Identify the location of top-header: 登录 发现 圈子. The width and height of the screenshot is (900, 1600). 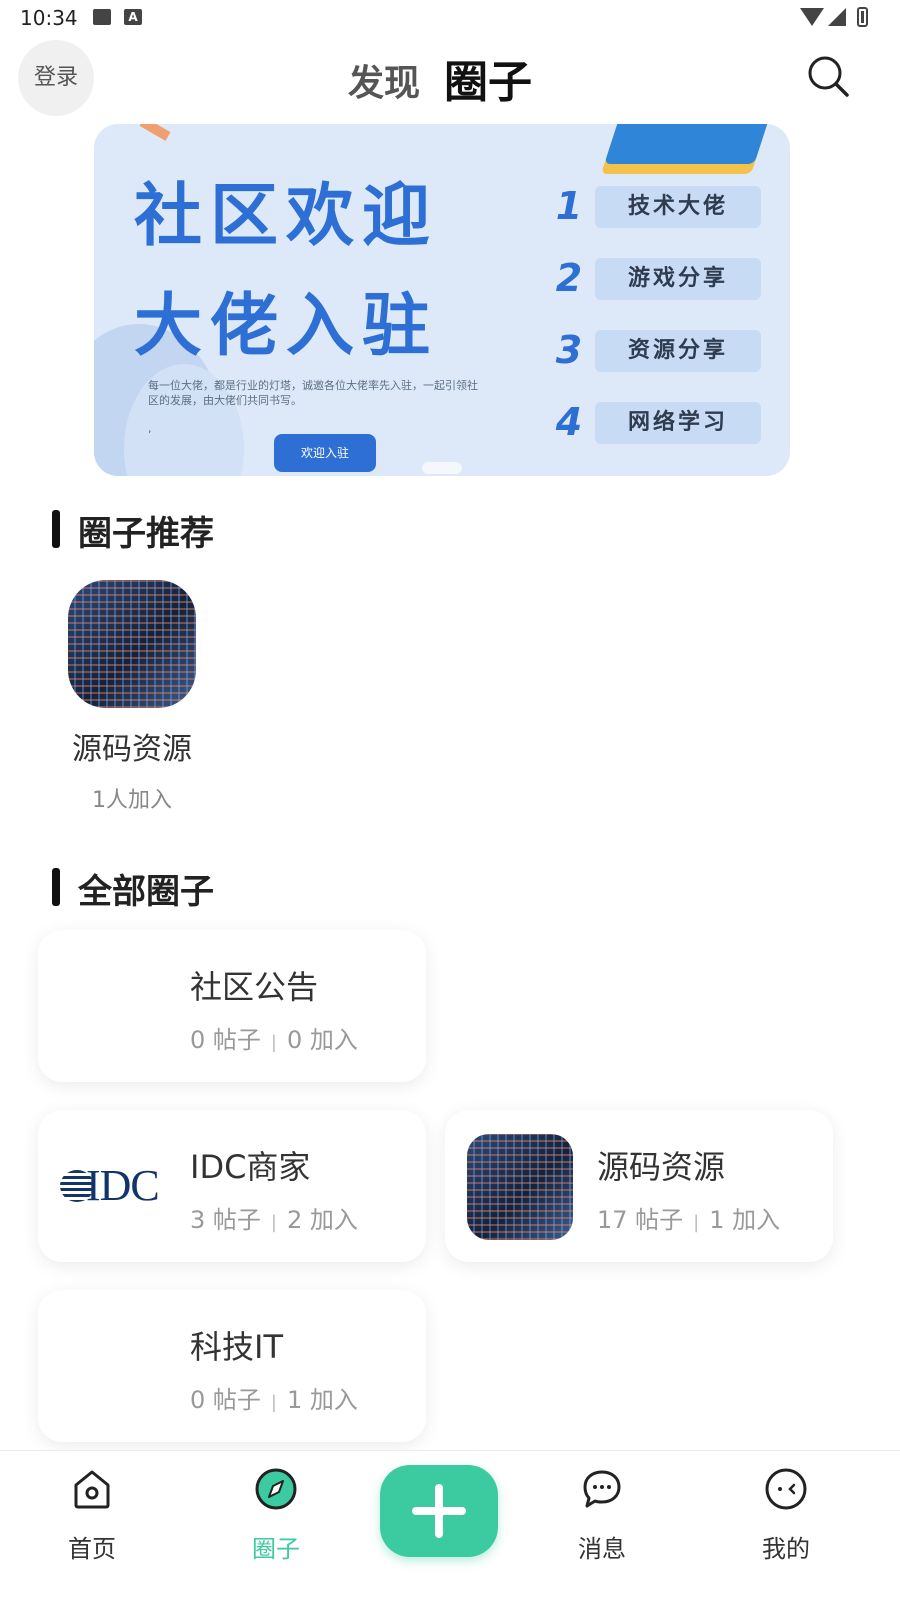
(450, 78).